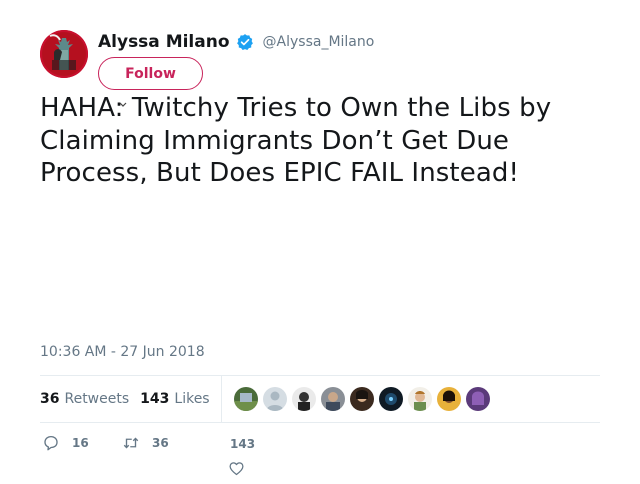 The height and width of the screenshot is (484, 640). Describe the element at coordinates (164, 42) in the screenshot. I see `author-display-name: Alyssa Milano` at that location.